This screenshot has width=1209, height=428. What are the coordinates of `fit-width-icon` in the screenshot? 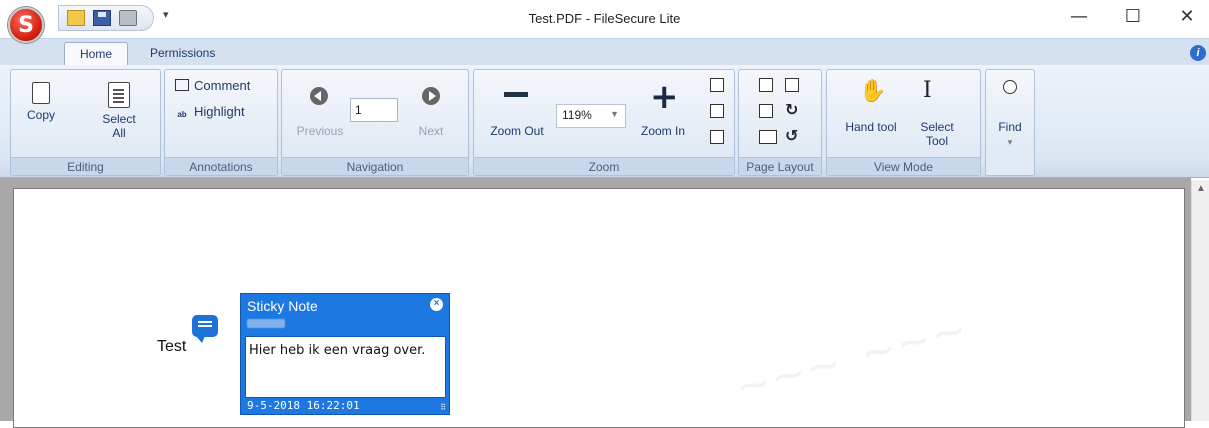 It's located at (717, 111).